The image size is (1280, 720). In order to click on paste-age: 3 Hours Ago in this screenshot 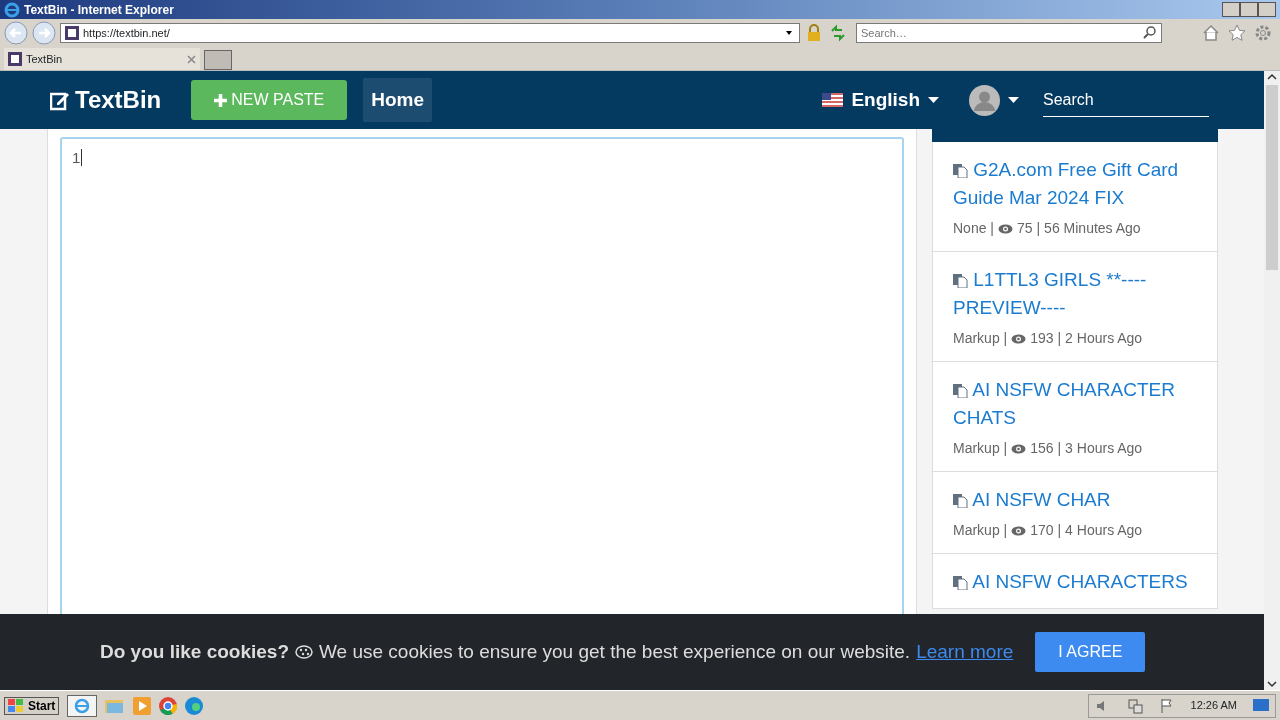, I will do `click(1104, 448)`.